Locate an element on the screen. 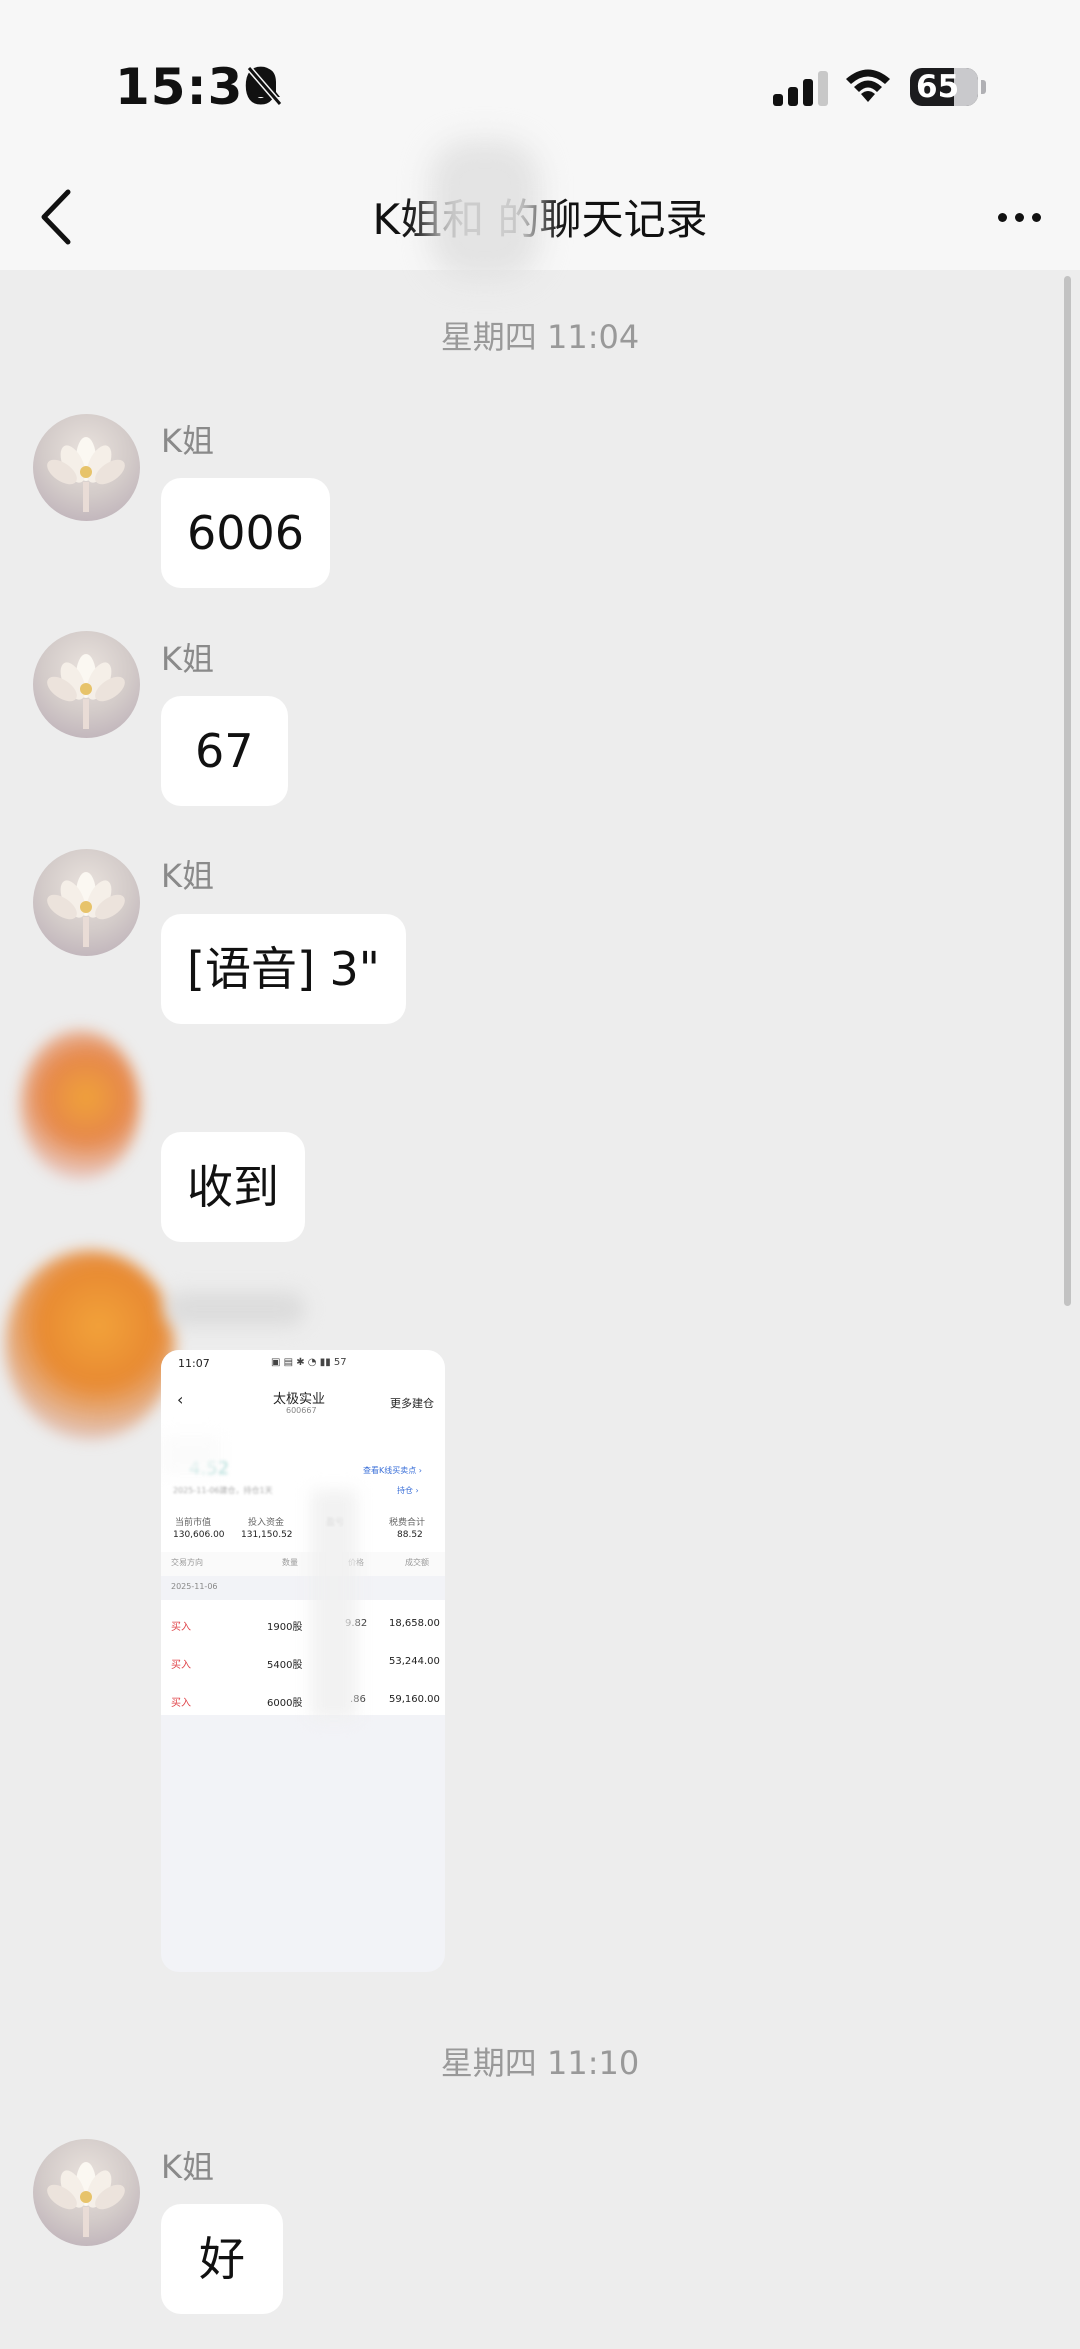  wifi-icon is located at coordinates (868, 85).